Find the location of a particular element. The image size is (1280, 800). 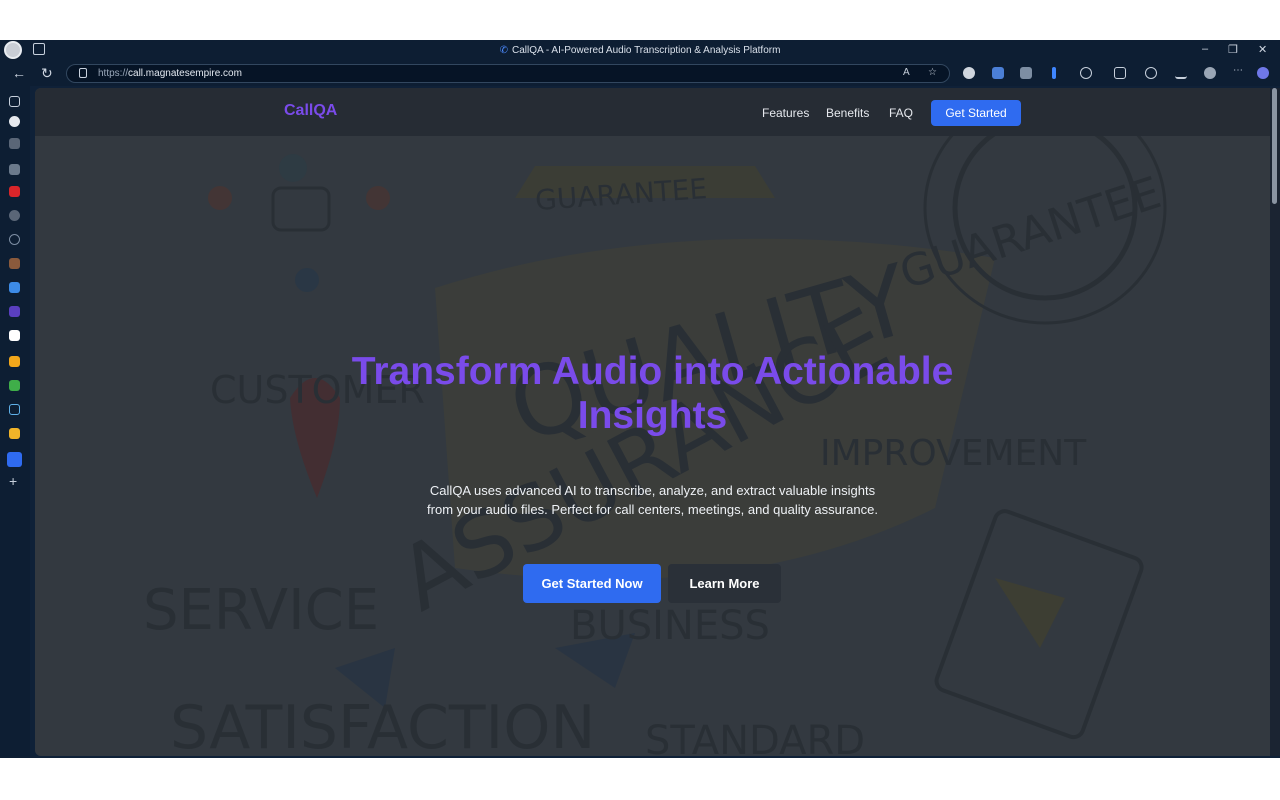

settings-icon is located at coordinates (1086, 73).